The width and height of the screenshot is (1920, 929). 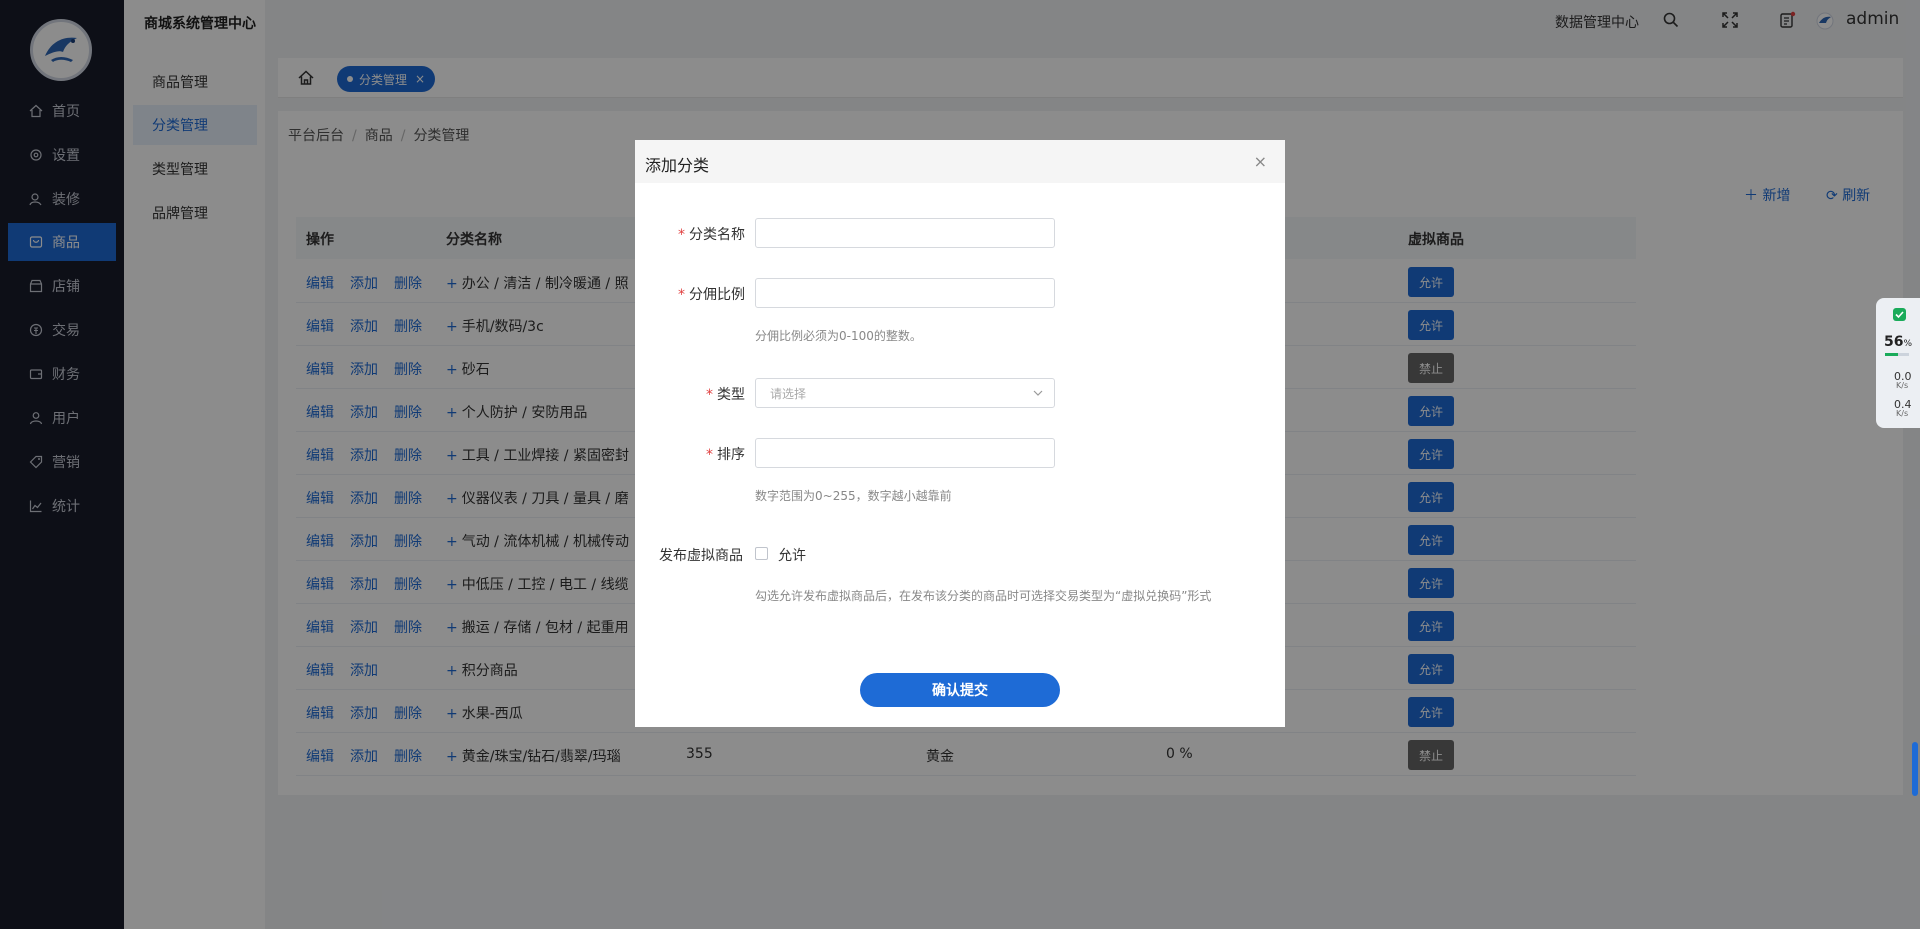 I want to click on commission-input, so click(x=905, y=293).